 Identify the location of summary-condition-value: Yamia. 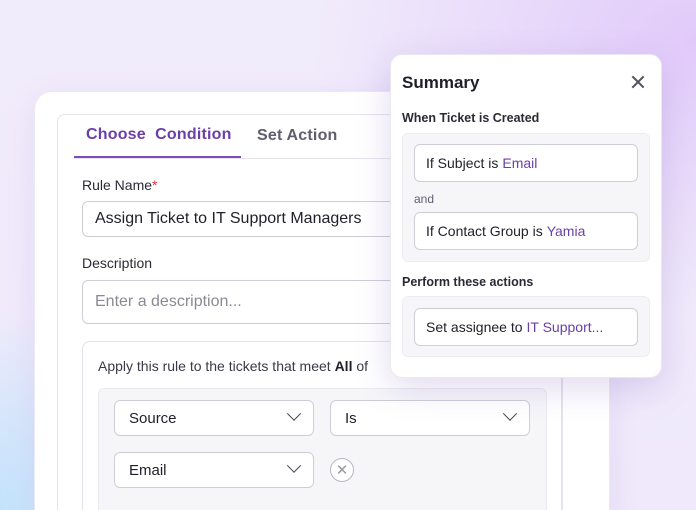
(566, 231).